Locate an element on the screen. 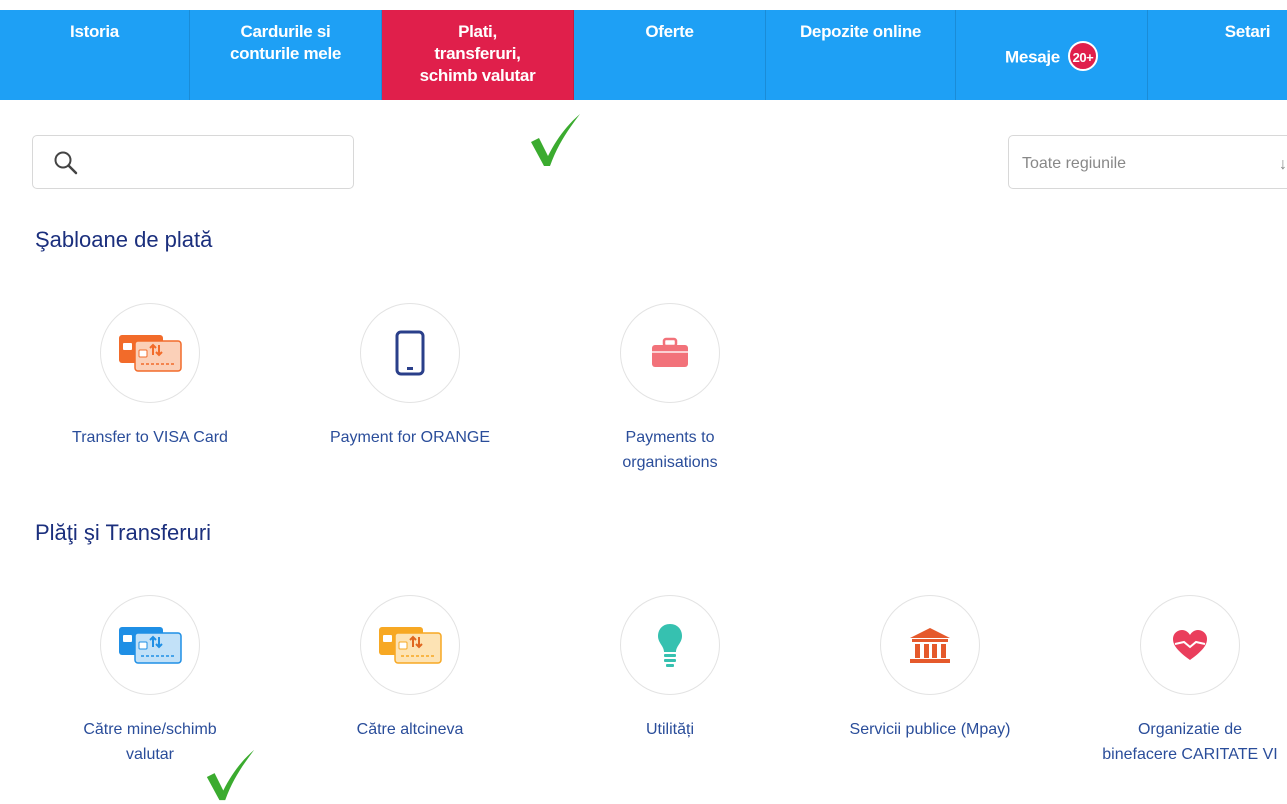 This screenshot has width=1287, height=804. search-input is located at coordinates (193, 162).